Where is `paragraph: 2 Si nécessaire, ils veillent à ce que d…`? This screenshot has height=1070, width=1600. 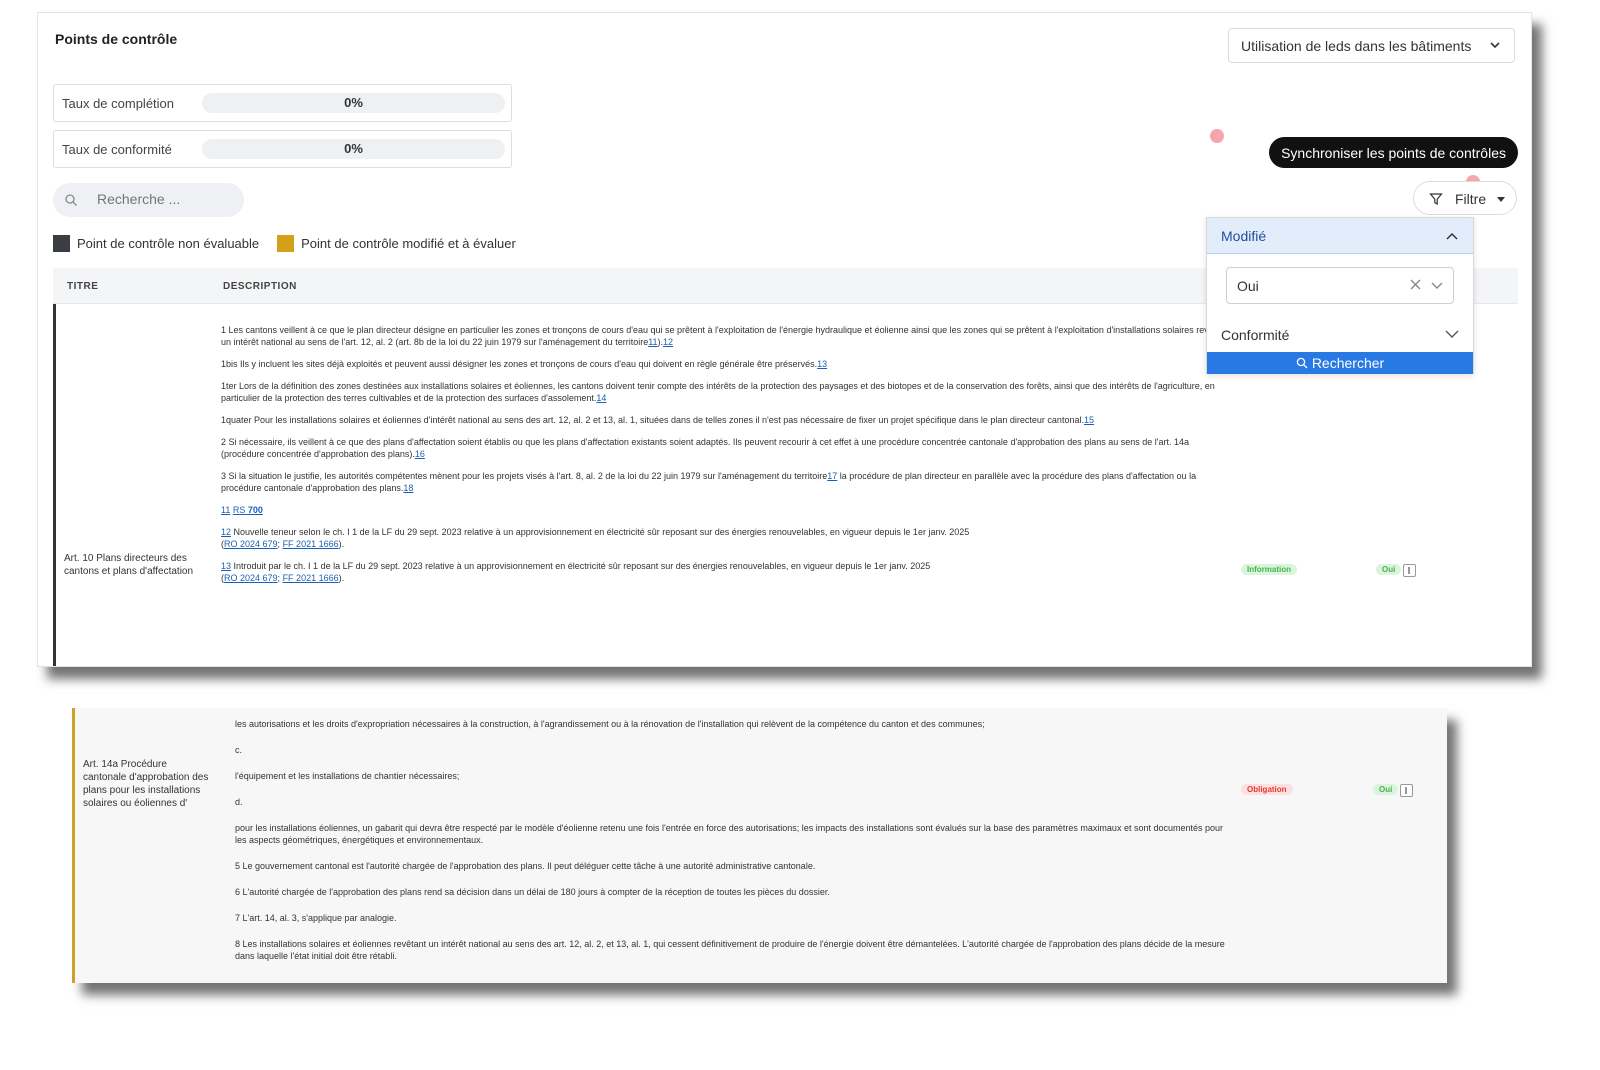 paragraph: 2 Si nécessaire, ils veillent à ce que d… is located at coordinates (726, 448).